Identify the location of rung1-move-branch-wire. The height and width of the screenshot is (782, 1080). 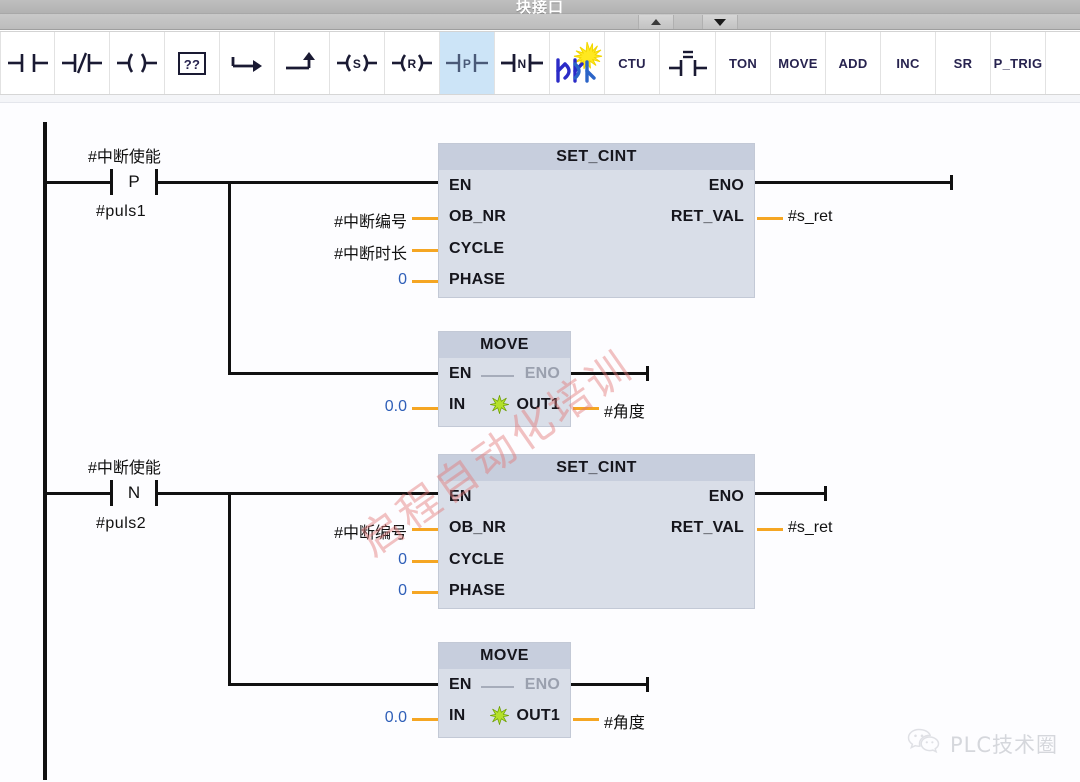
(334, 373).